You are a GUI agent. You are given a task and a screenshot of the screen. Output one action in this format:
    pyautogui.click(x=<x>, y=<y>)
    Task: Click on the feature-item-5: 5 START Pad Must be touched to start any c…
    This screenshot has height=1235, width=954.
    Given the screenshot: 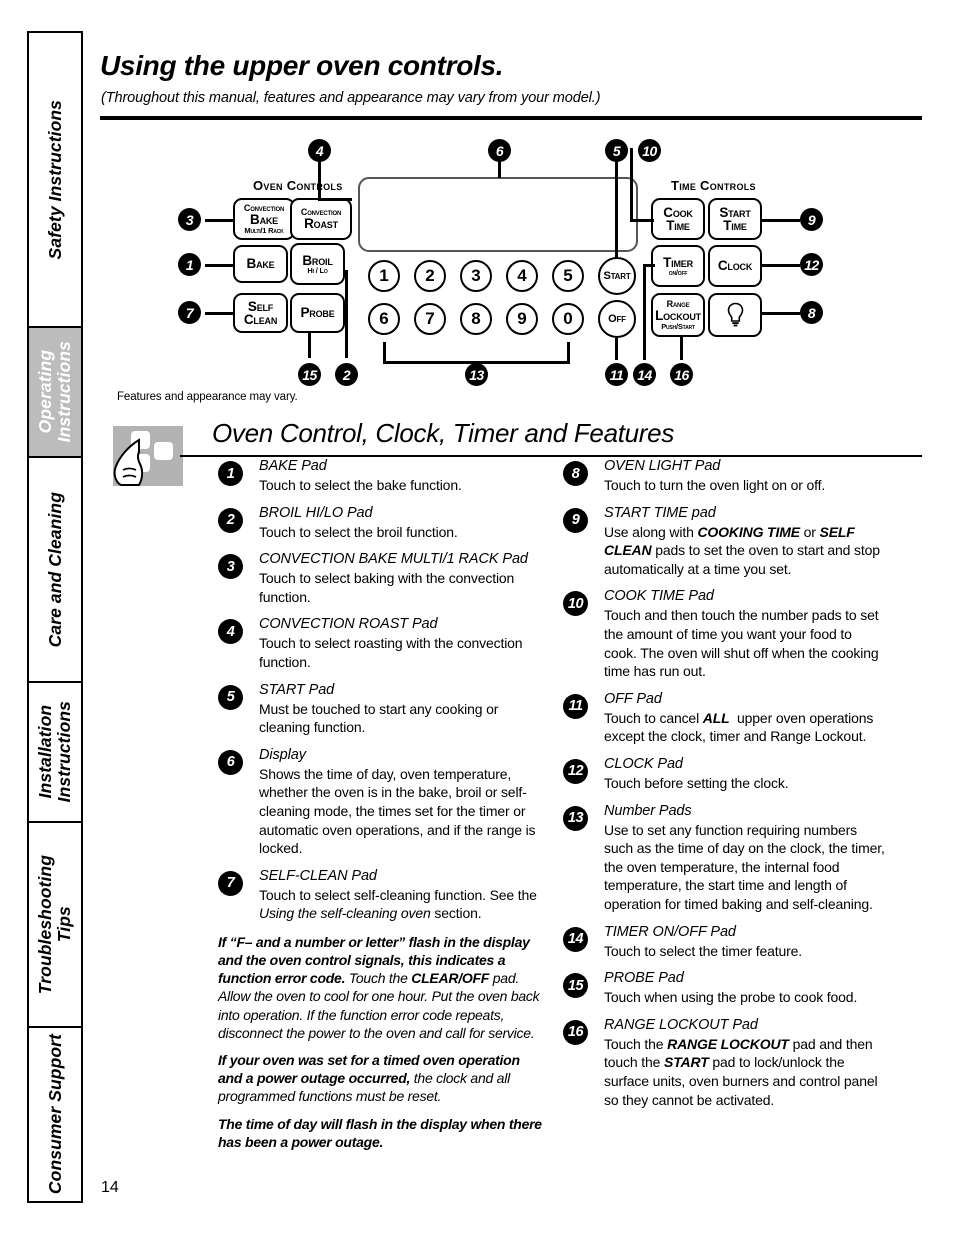 What is the action you would take?
    pyautogui.click(x=377, y=709)
    